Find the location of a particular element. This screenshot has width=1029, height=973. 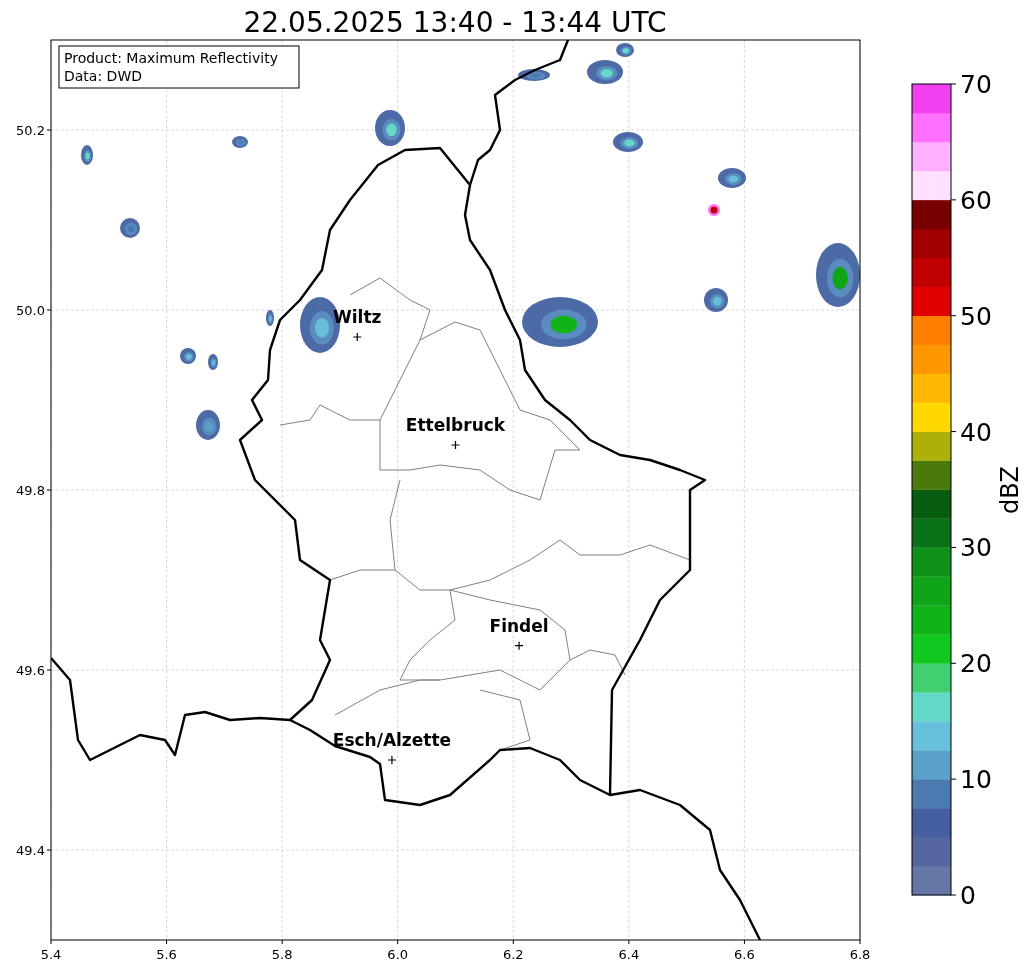

chart-title: 22.05.2025 13:40 - 13:44 UTC is located at coordinates (455, 22).